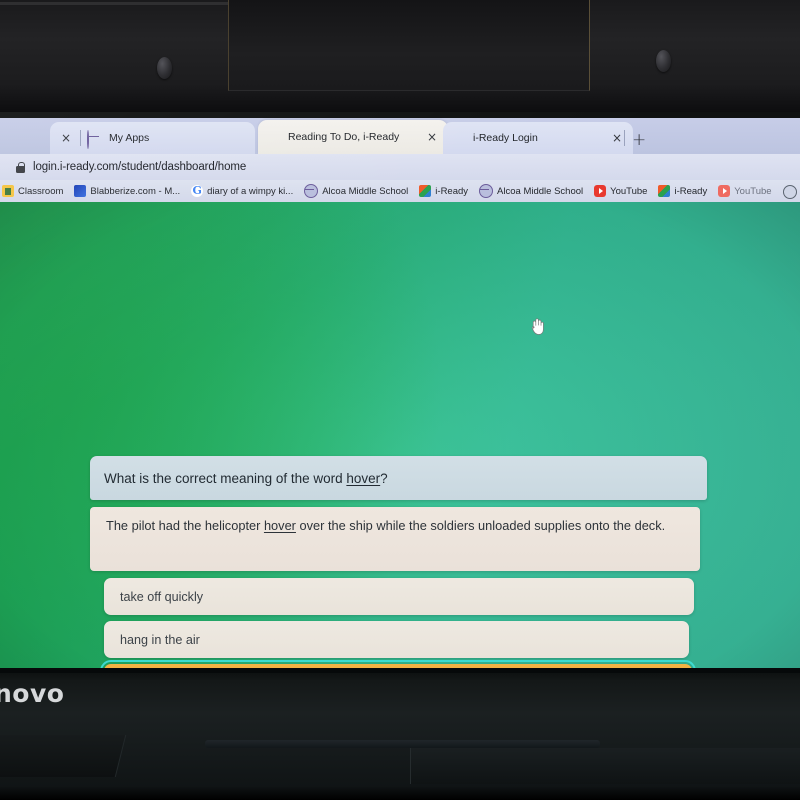 The width and height of the screenshot is (800, 800). Describe the element at coordinates (400, 793) in the screenshot. I see `laptop-base-shadow` at that location.